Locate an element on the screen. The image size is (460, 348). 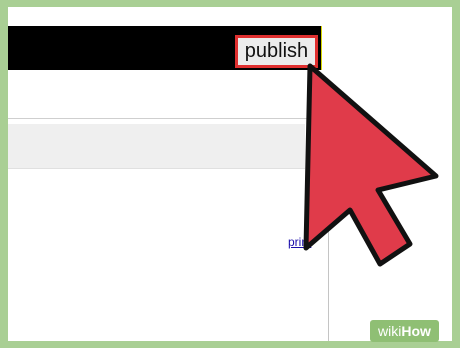
print-link: print is located at coordinates (299, 242).